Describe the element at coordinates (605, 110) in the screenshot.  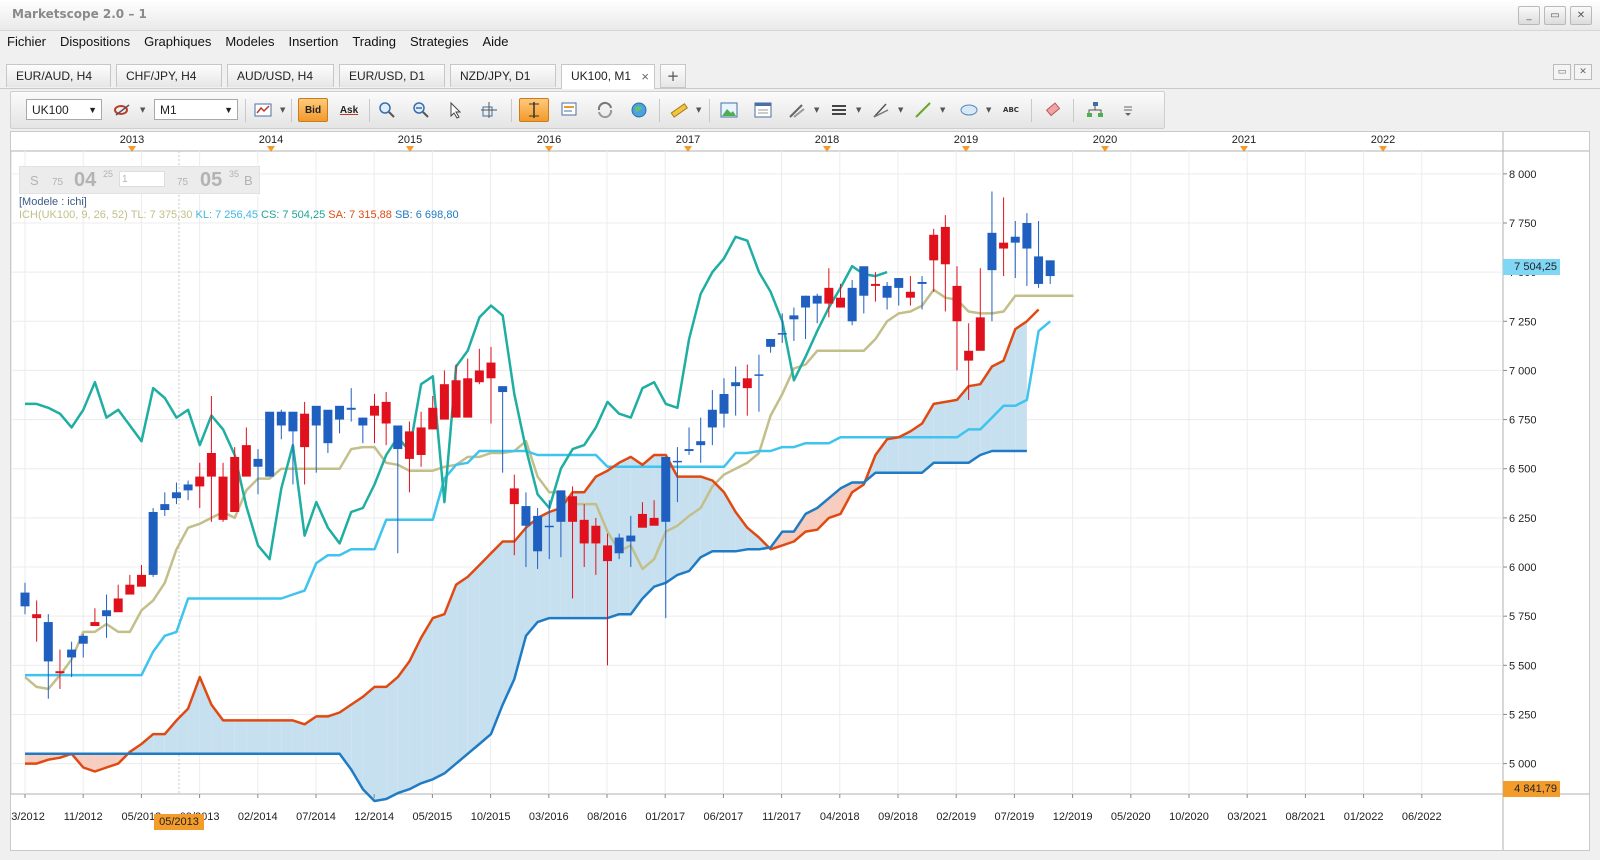
I see `sync-icon` at that location.